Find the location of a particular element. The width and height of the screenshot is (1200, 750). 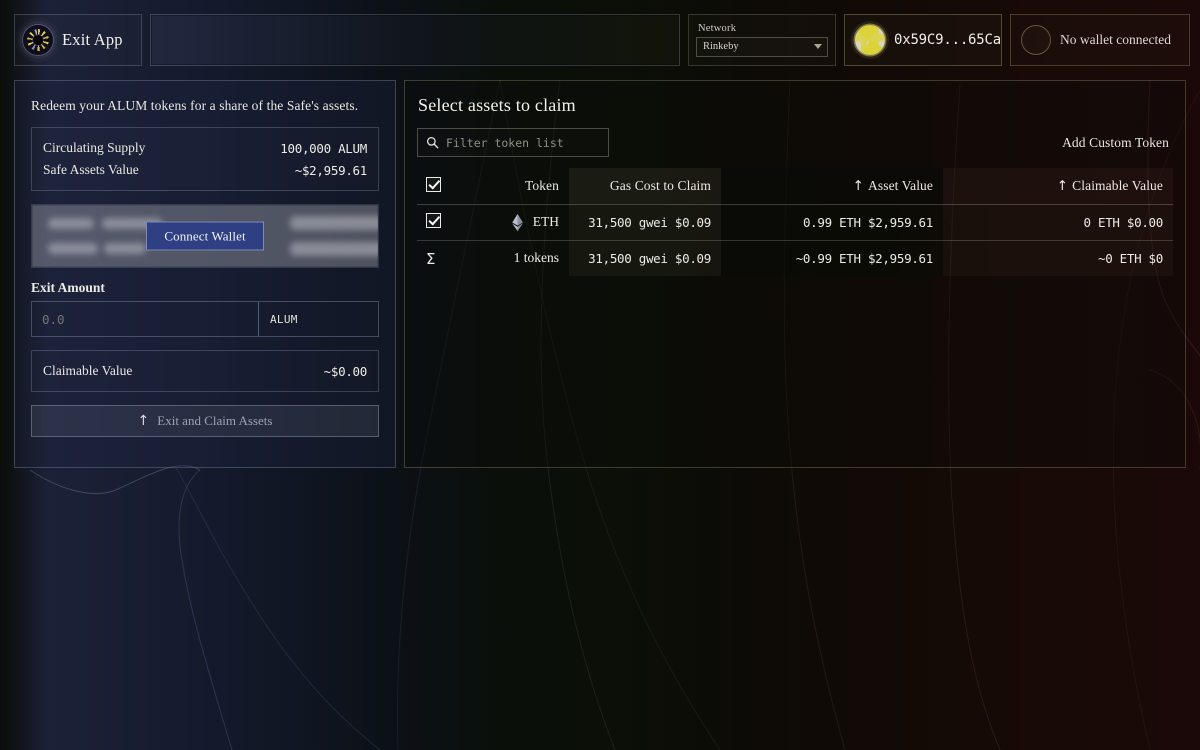

claimable-value-label: Claimable Value is located at coordinates (88, 370).